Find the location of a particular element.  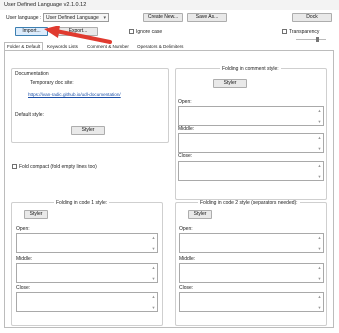

ignore-case-checkbox is located at coordinates (131, 31).